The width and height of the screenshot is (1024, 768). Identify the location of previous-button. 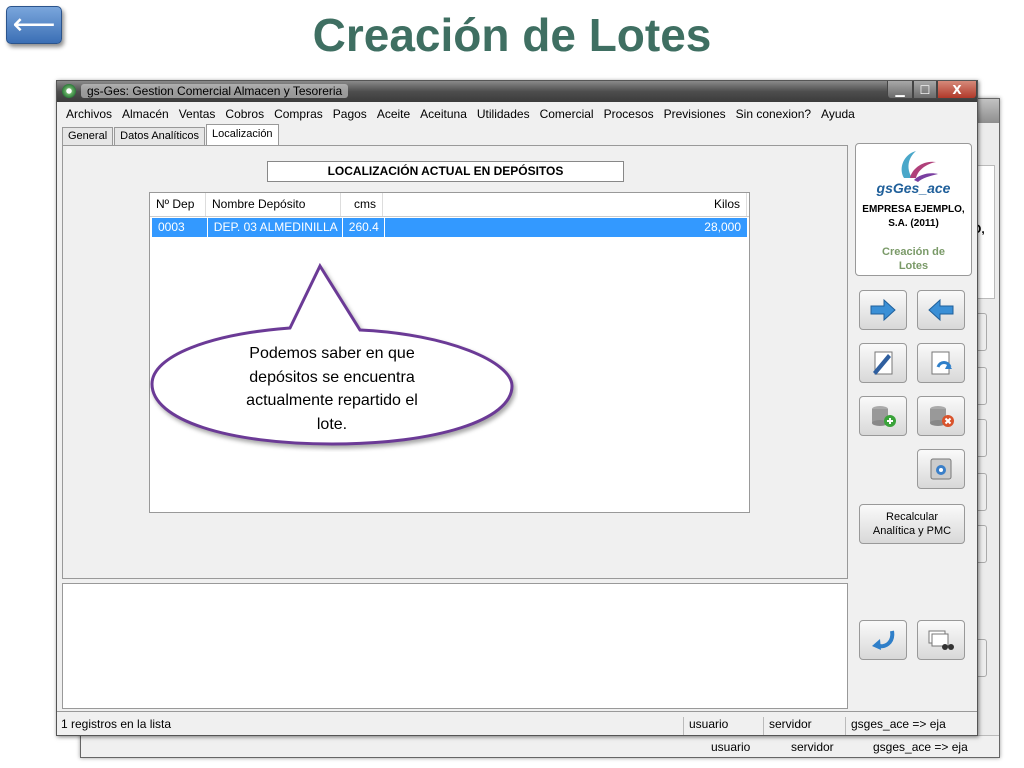
(941, 310).